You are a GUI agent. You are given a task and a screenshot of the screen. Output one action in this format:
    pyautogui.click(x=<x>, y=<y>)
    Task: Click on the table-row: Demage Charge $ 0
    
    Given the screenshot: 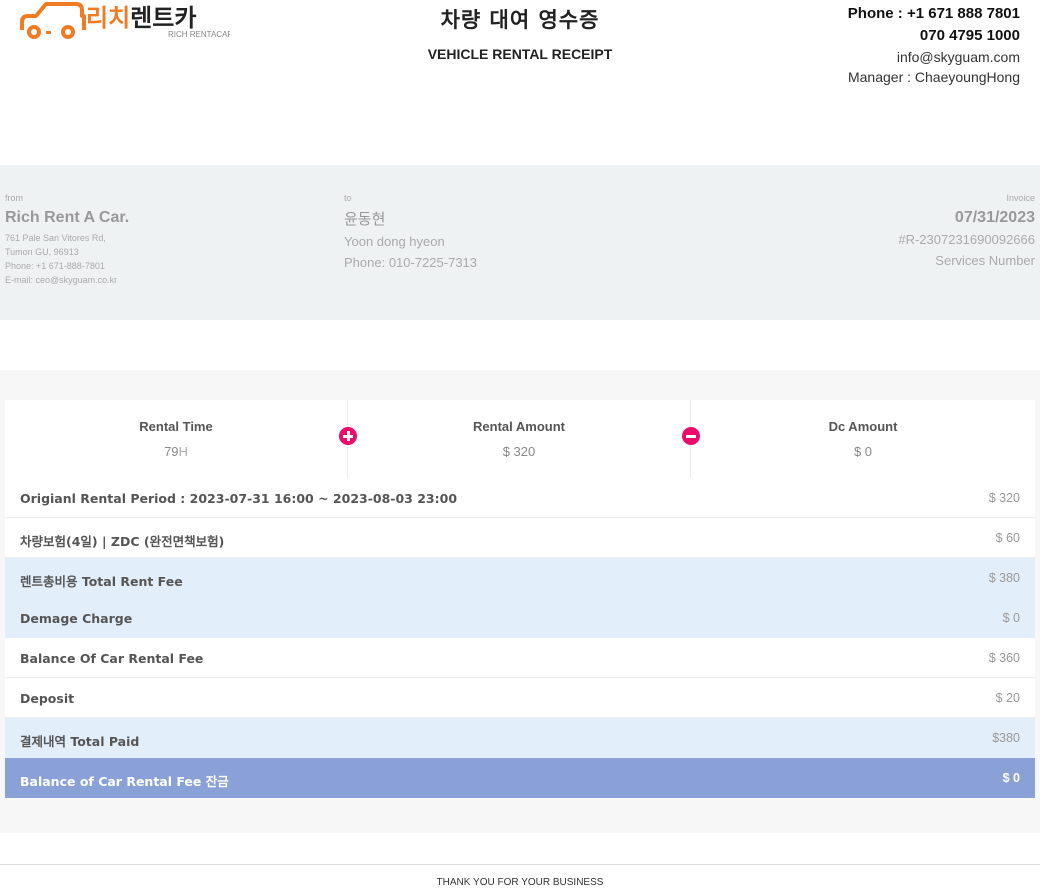 What is the action you would take?
    pyautogui.click(x=520, y=618)
    